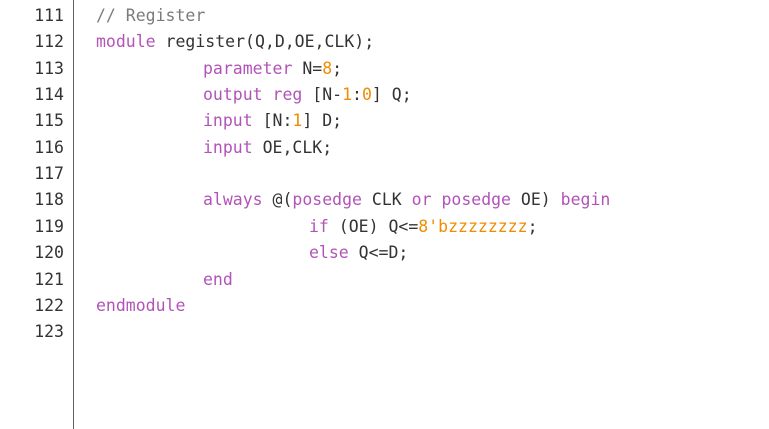 The width and height of the screenshot is (769, 429). I want to click on plain-token: [N-, so click(322, 95).